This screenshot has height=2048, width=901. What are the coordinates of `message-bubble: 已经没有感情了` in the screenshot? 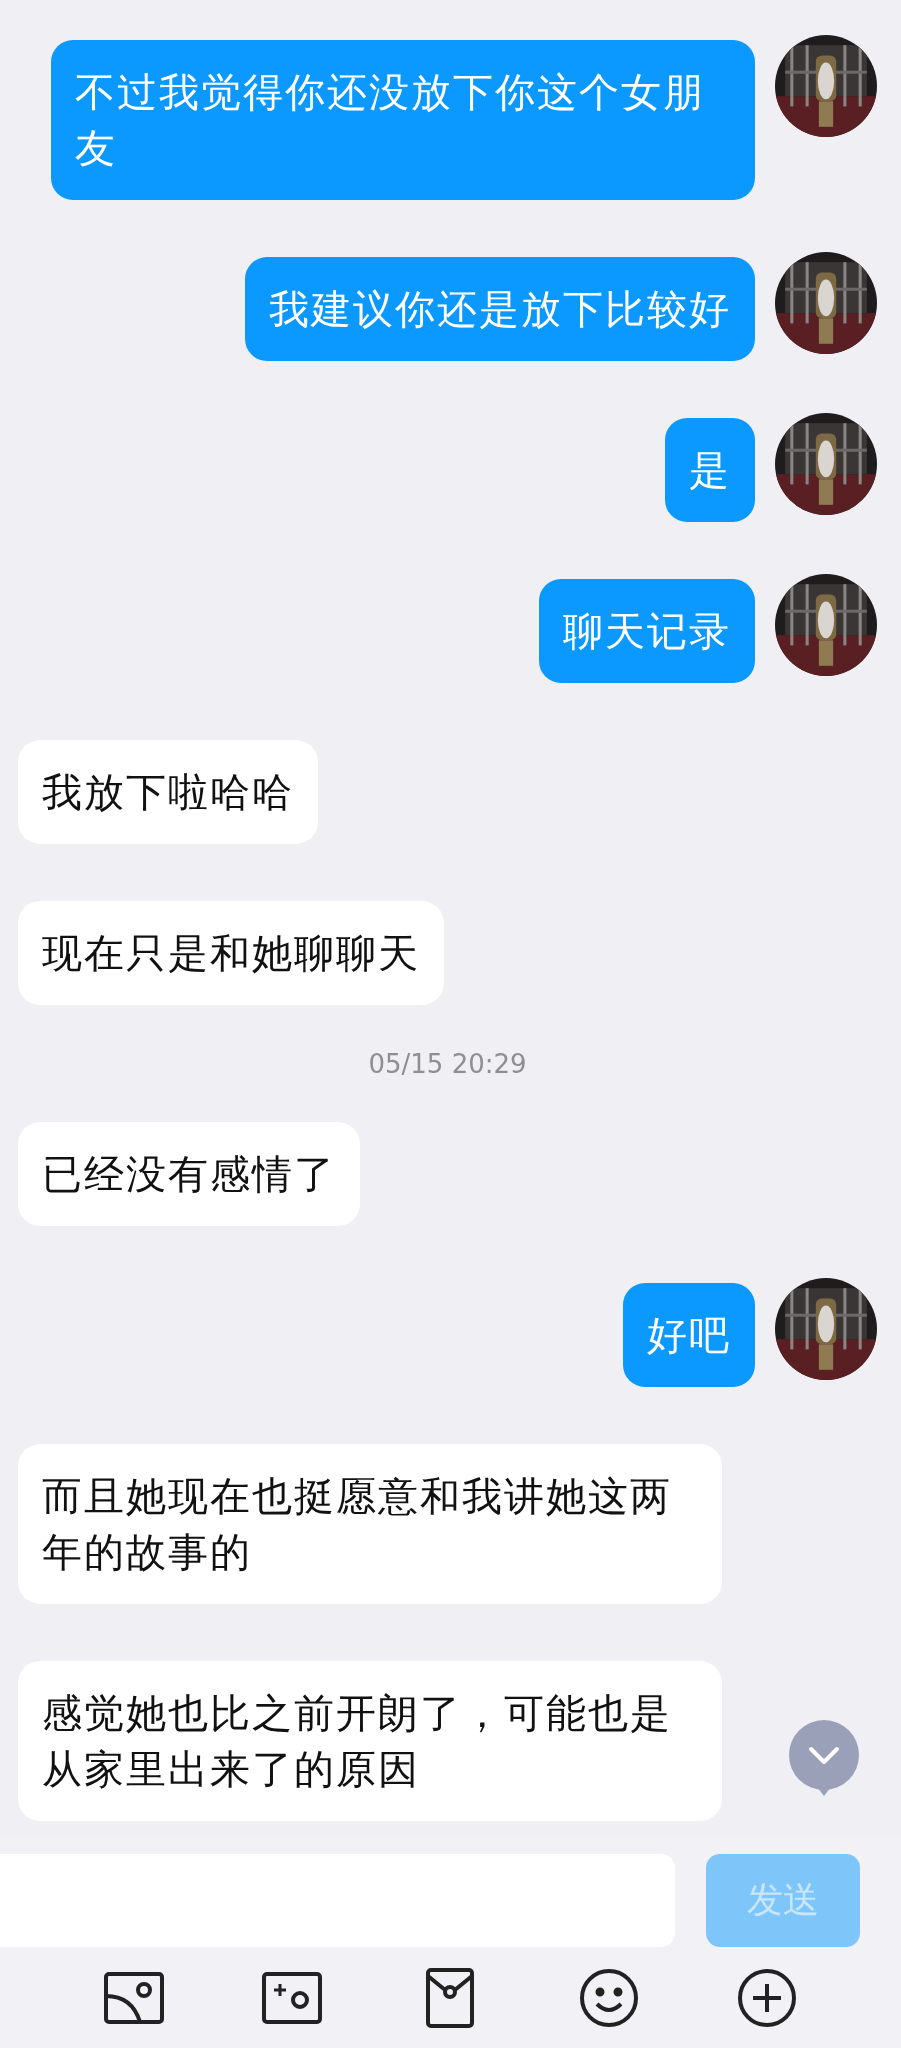 It's located at (189, 1174).